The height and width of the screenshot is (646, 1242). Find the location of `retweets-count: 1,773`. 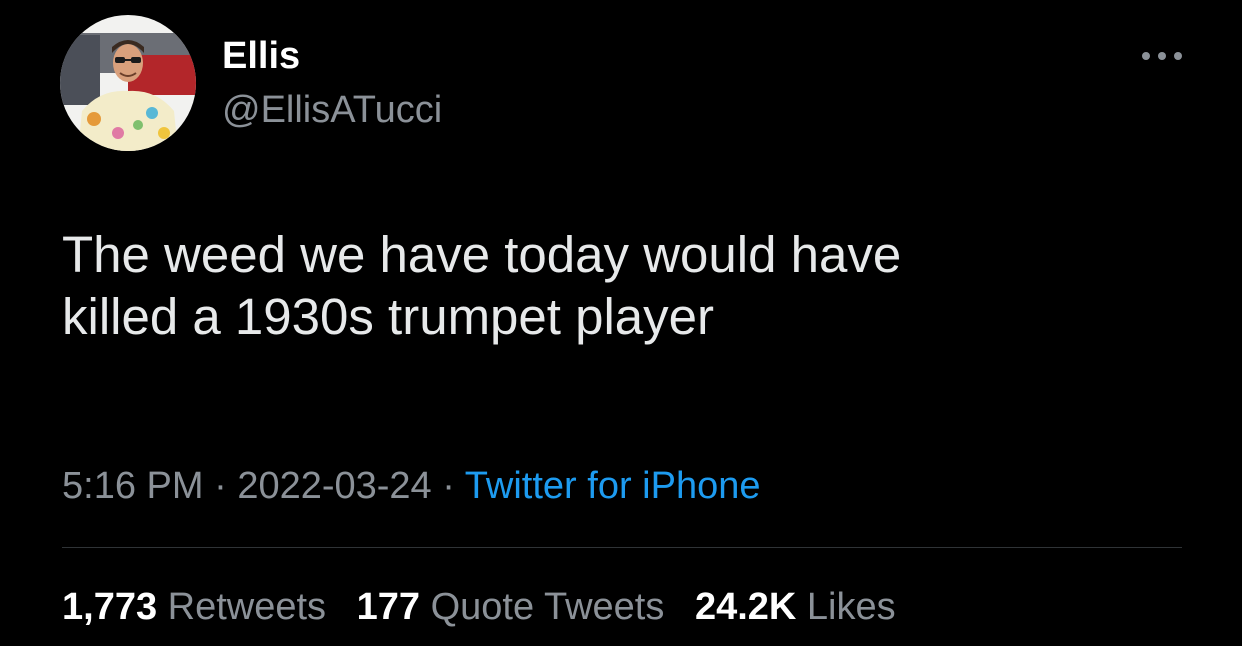

retweets-count: 1,773 is located at coordinates (110, 607).